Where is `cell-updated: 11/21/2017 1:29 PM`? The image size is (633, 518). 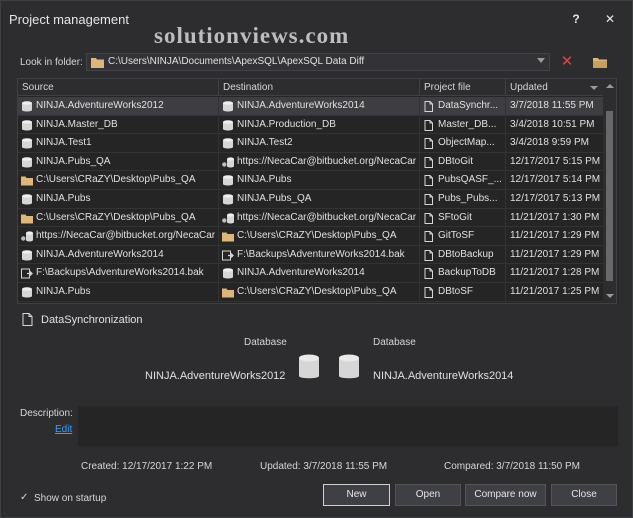
cell-updated: 11/21/2017 1:29 PM is located at coordinates (555, 236).